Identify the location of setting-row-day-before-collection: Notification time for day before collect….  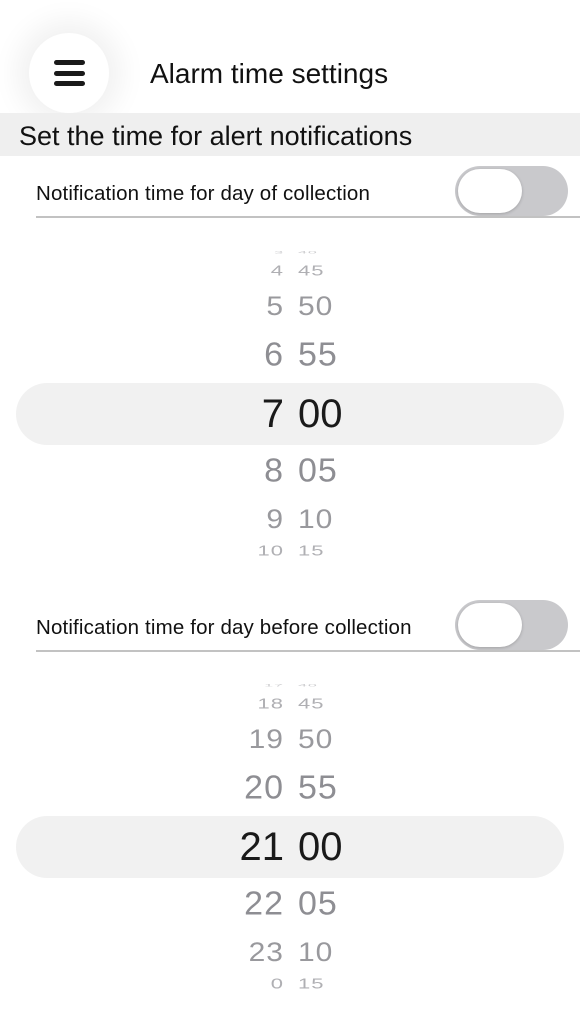
(308, 626).